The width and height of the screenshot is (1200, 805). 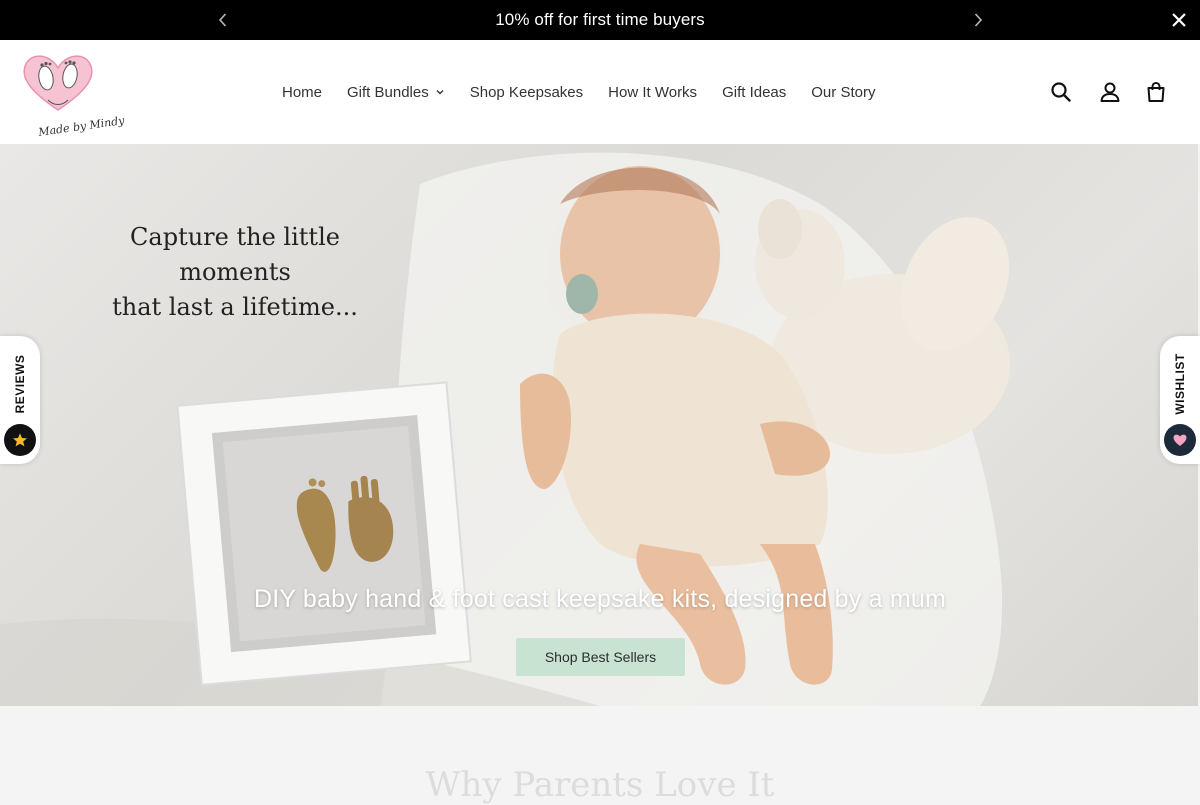 I want to click on reviews-tab-label: REVIEWS, so click(x=20, y=384).